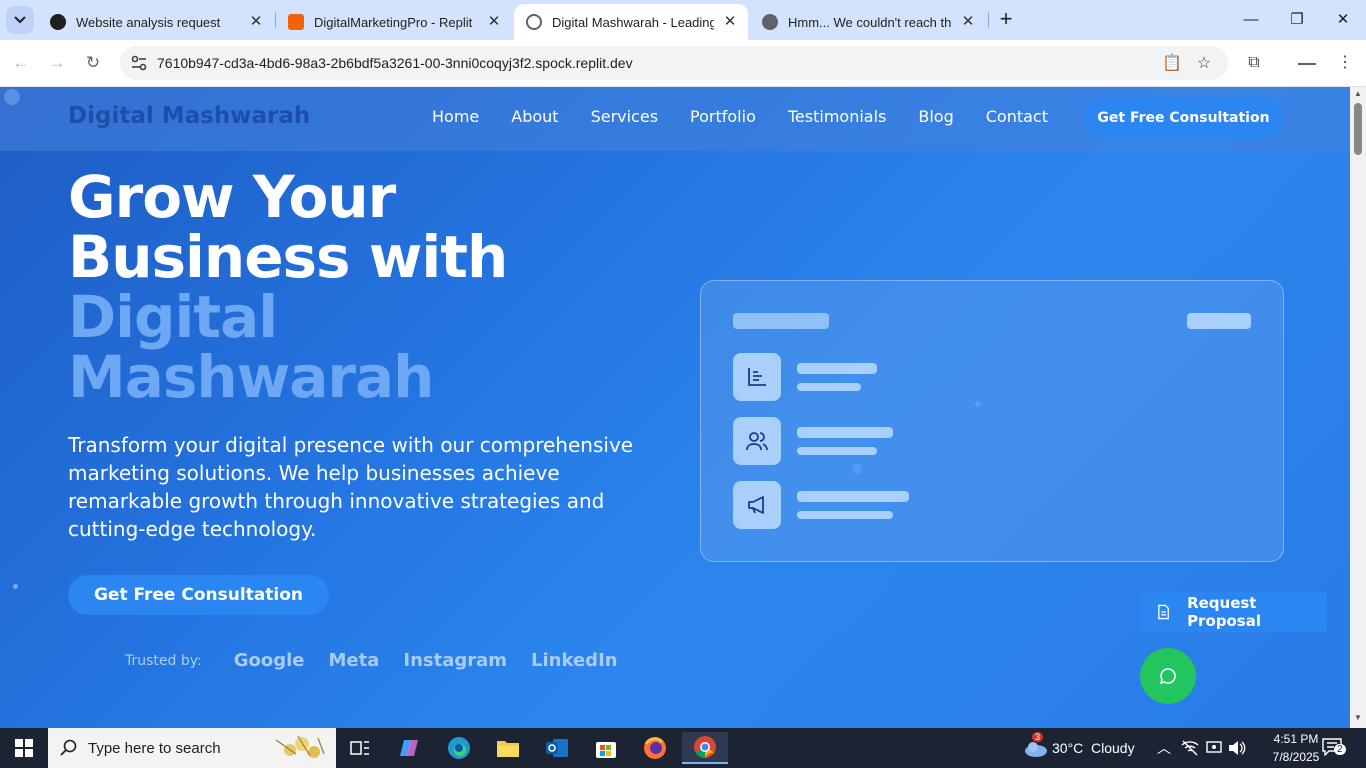 The image size is (1366, 768). I want to click on minimize-icon: —, so click(1251, 20).